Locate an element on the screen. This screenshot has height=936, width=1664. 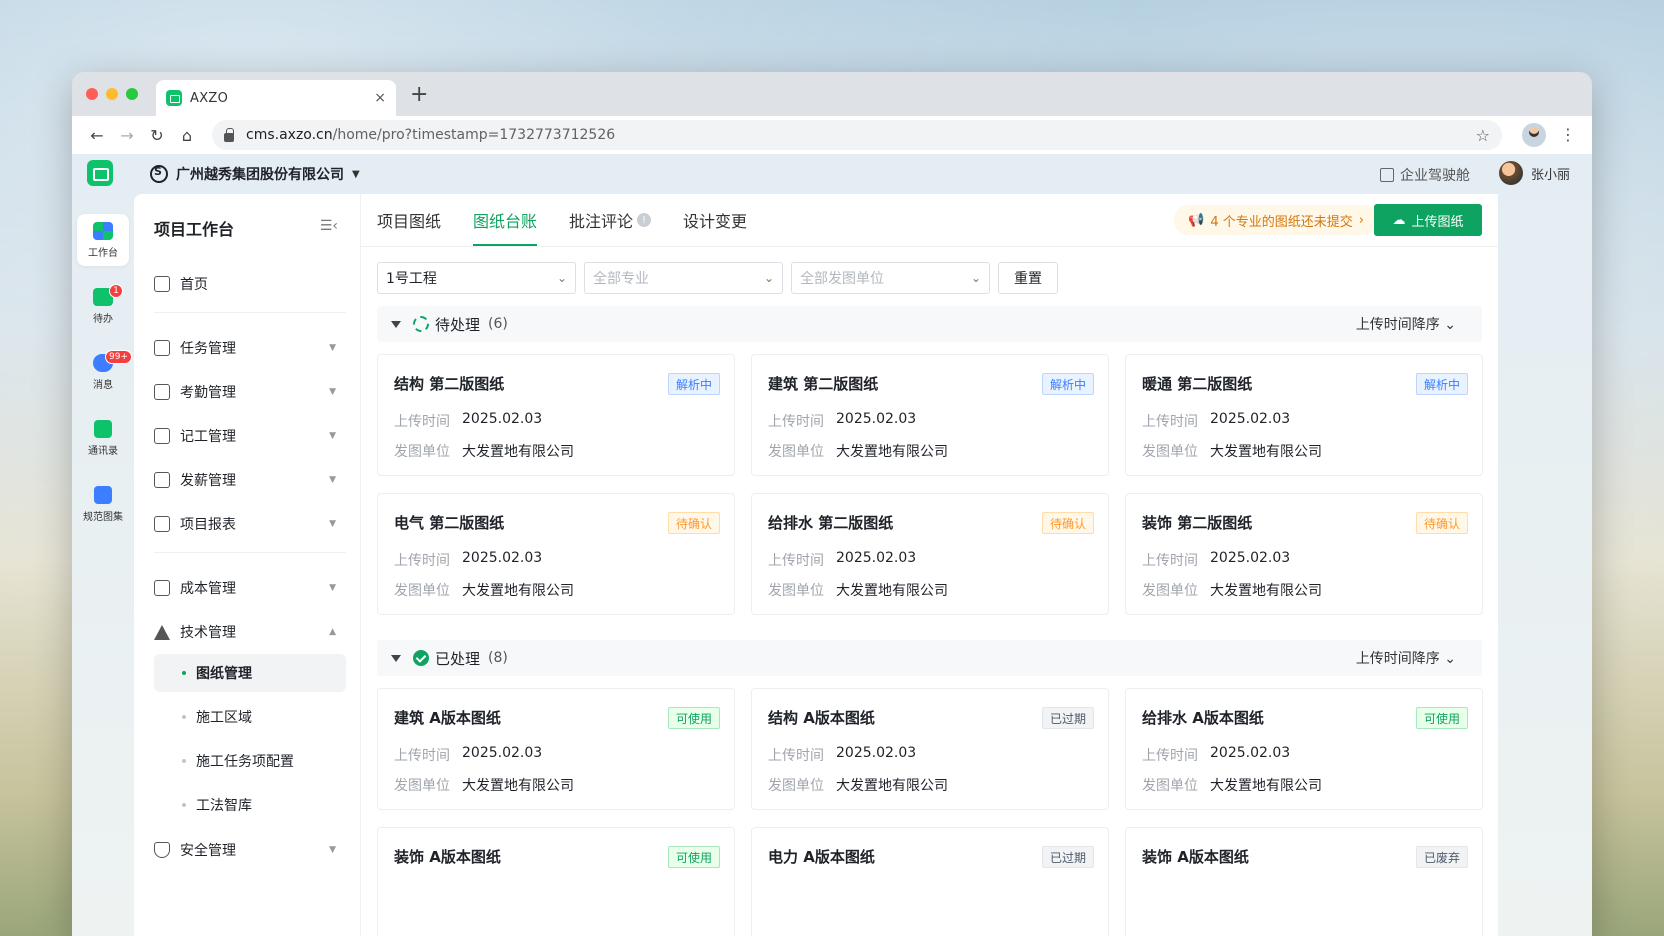
org-logo-icon is located at coordinates (159, 174).